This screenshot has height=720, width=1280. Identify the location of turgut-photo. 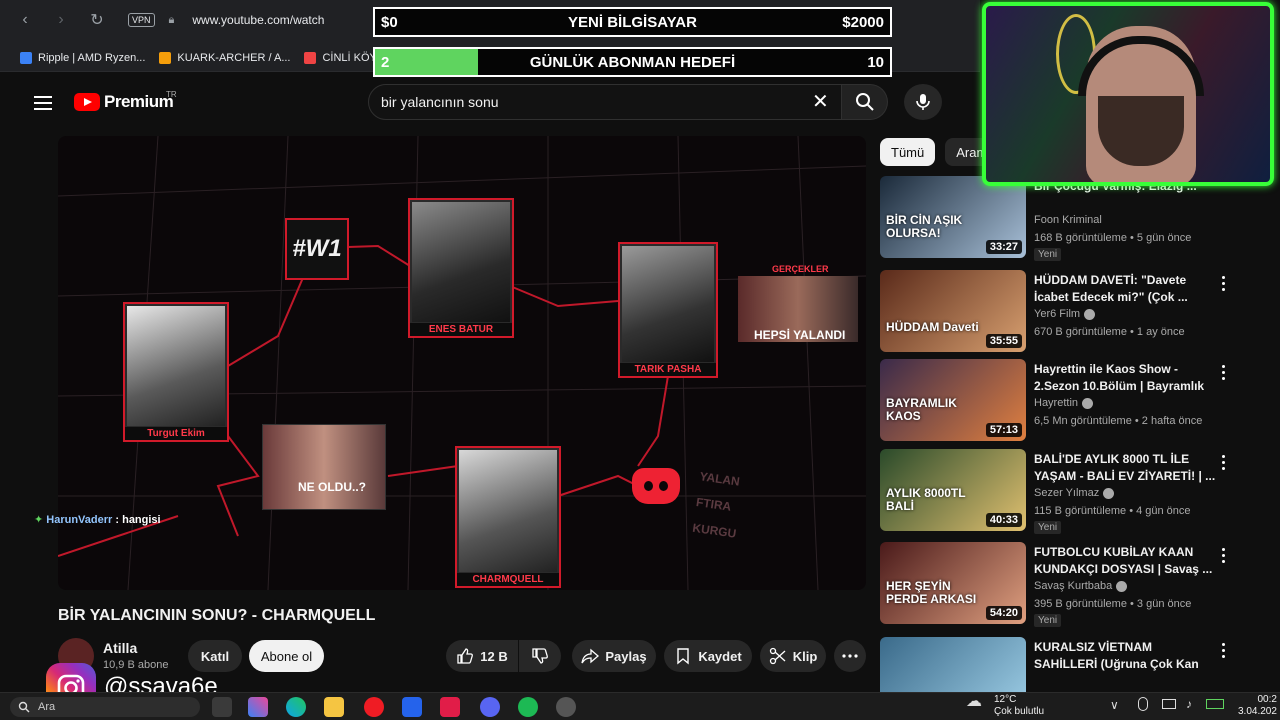
(176, 366).